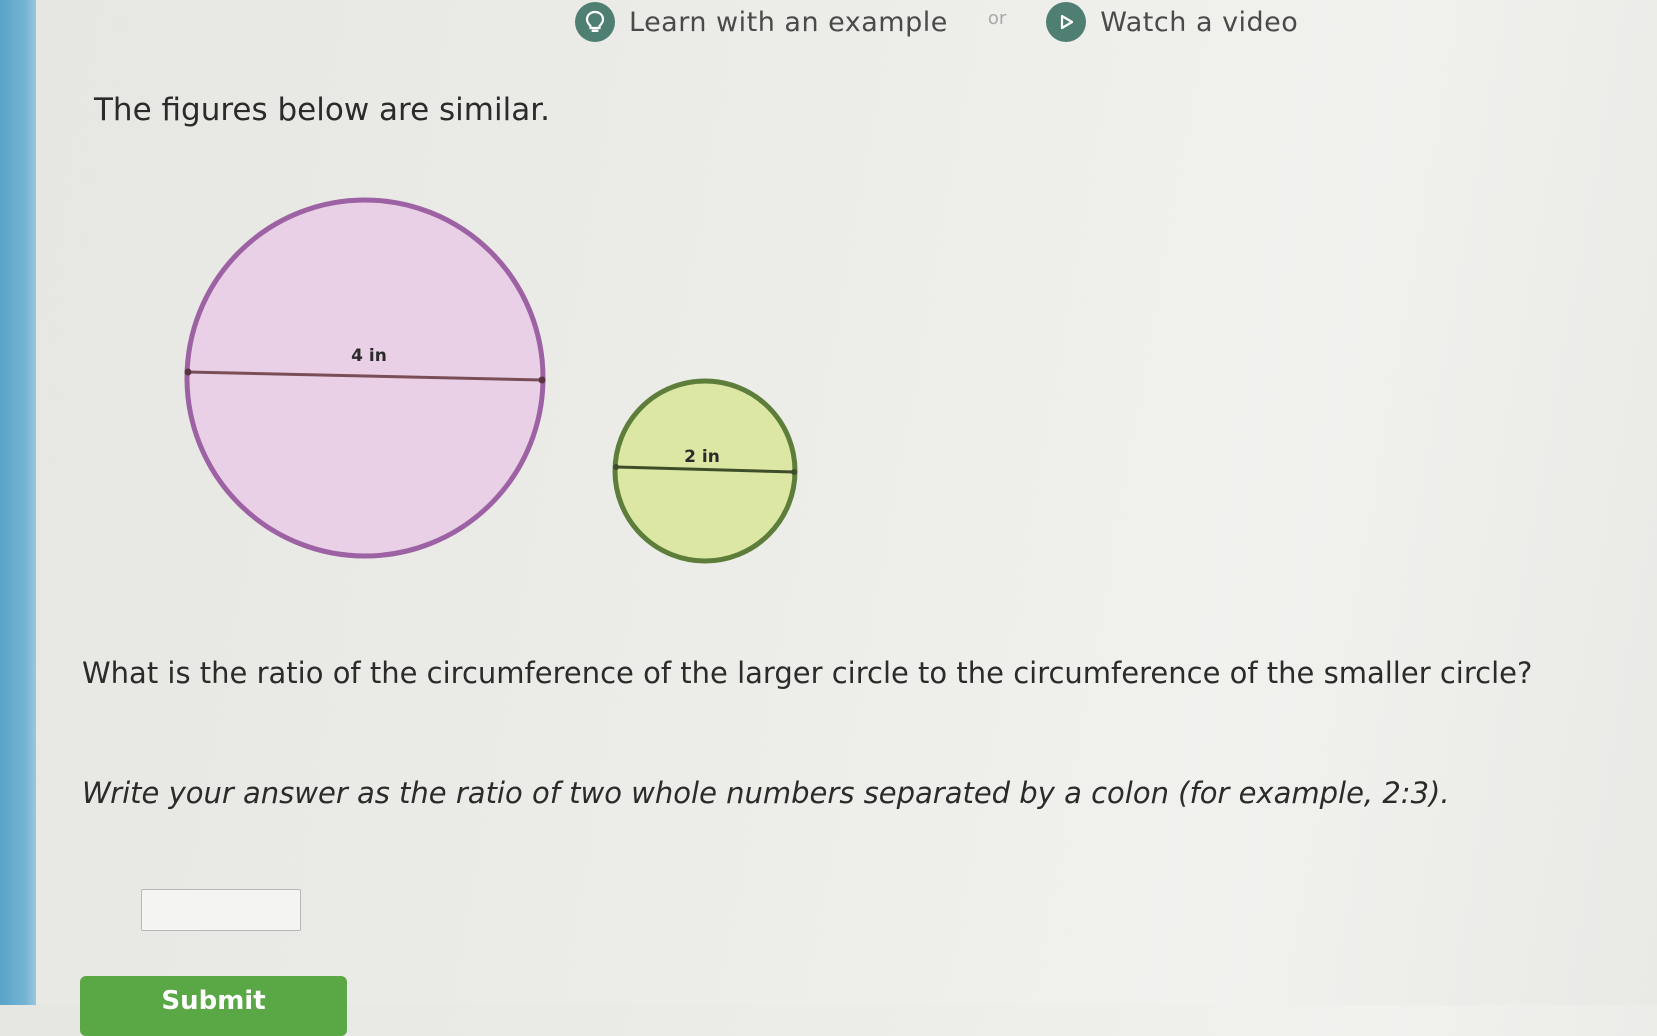  What do you see at coordinates (616, 467) in the screenshot?
I see `small-diameter-endpoint-left` at bounding box center [616, 467].